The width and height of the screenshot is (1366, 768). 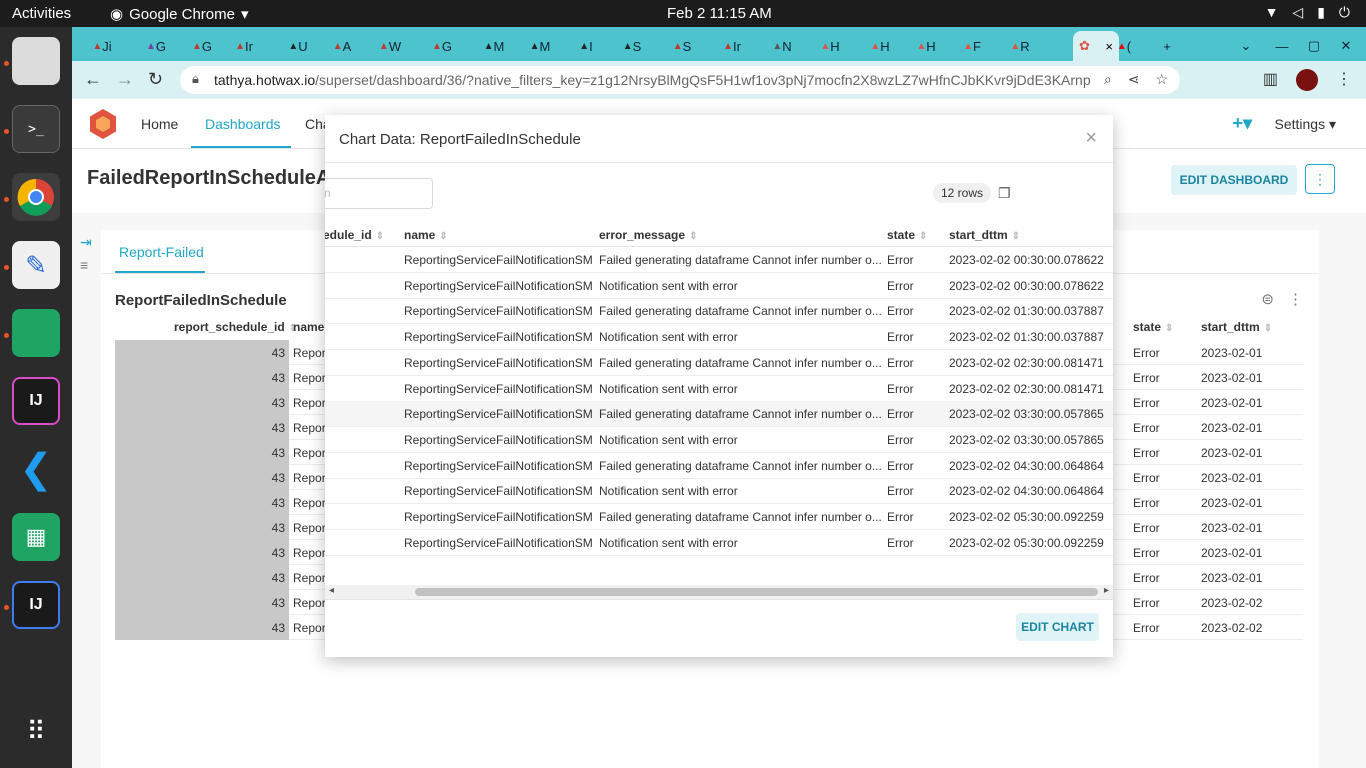 I want to click on copy-icon: ❐, so click(x=1004, y=193).